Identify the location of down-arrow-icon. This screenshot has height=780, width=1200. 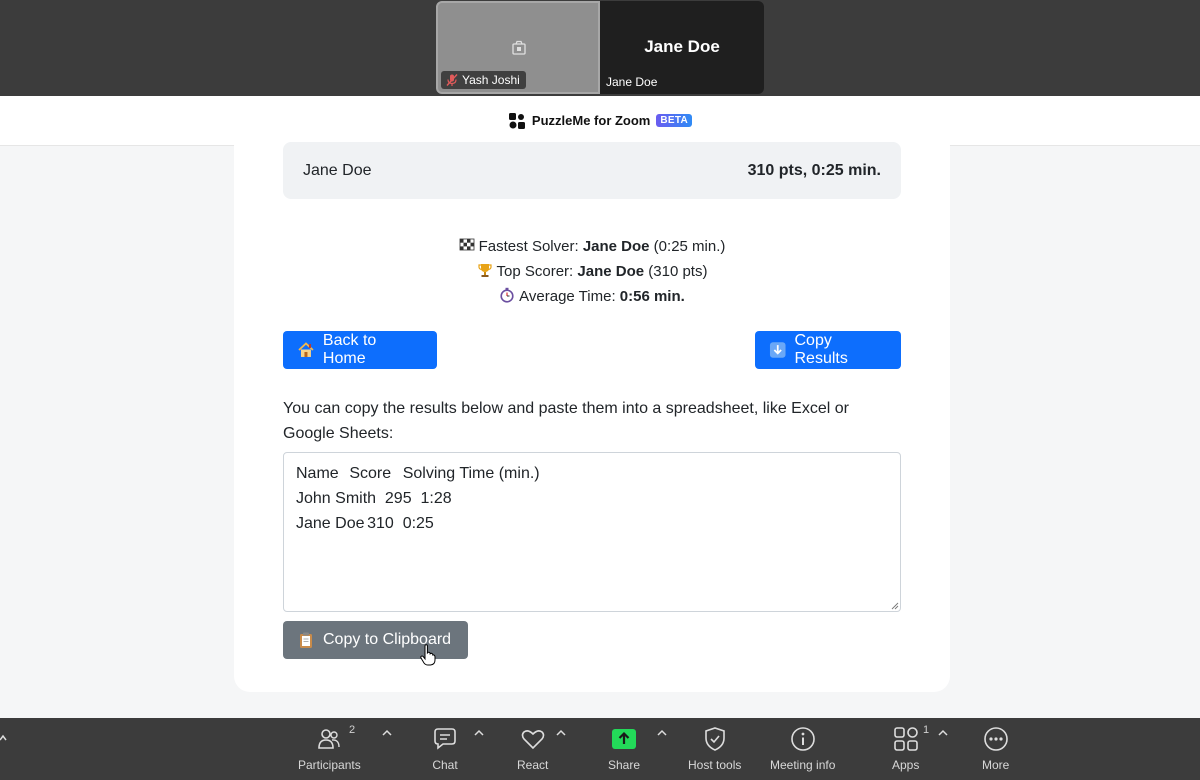
(777, 350).